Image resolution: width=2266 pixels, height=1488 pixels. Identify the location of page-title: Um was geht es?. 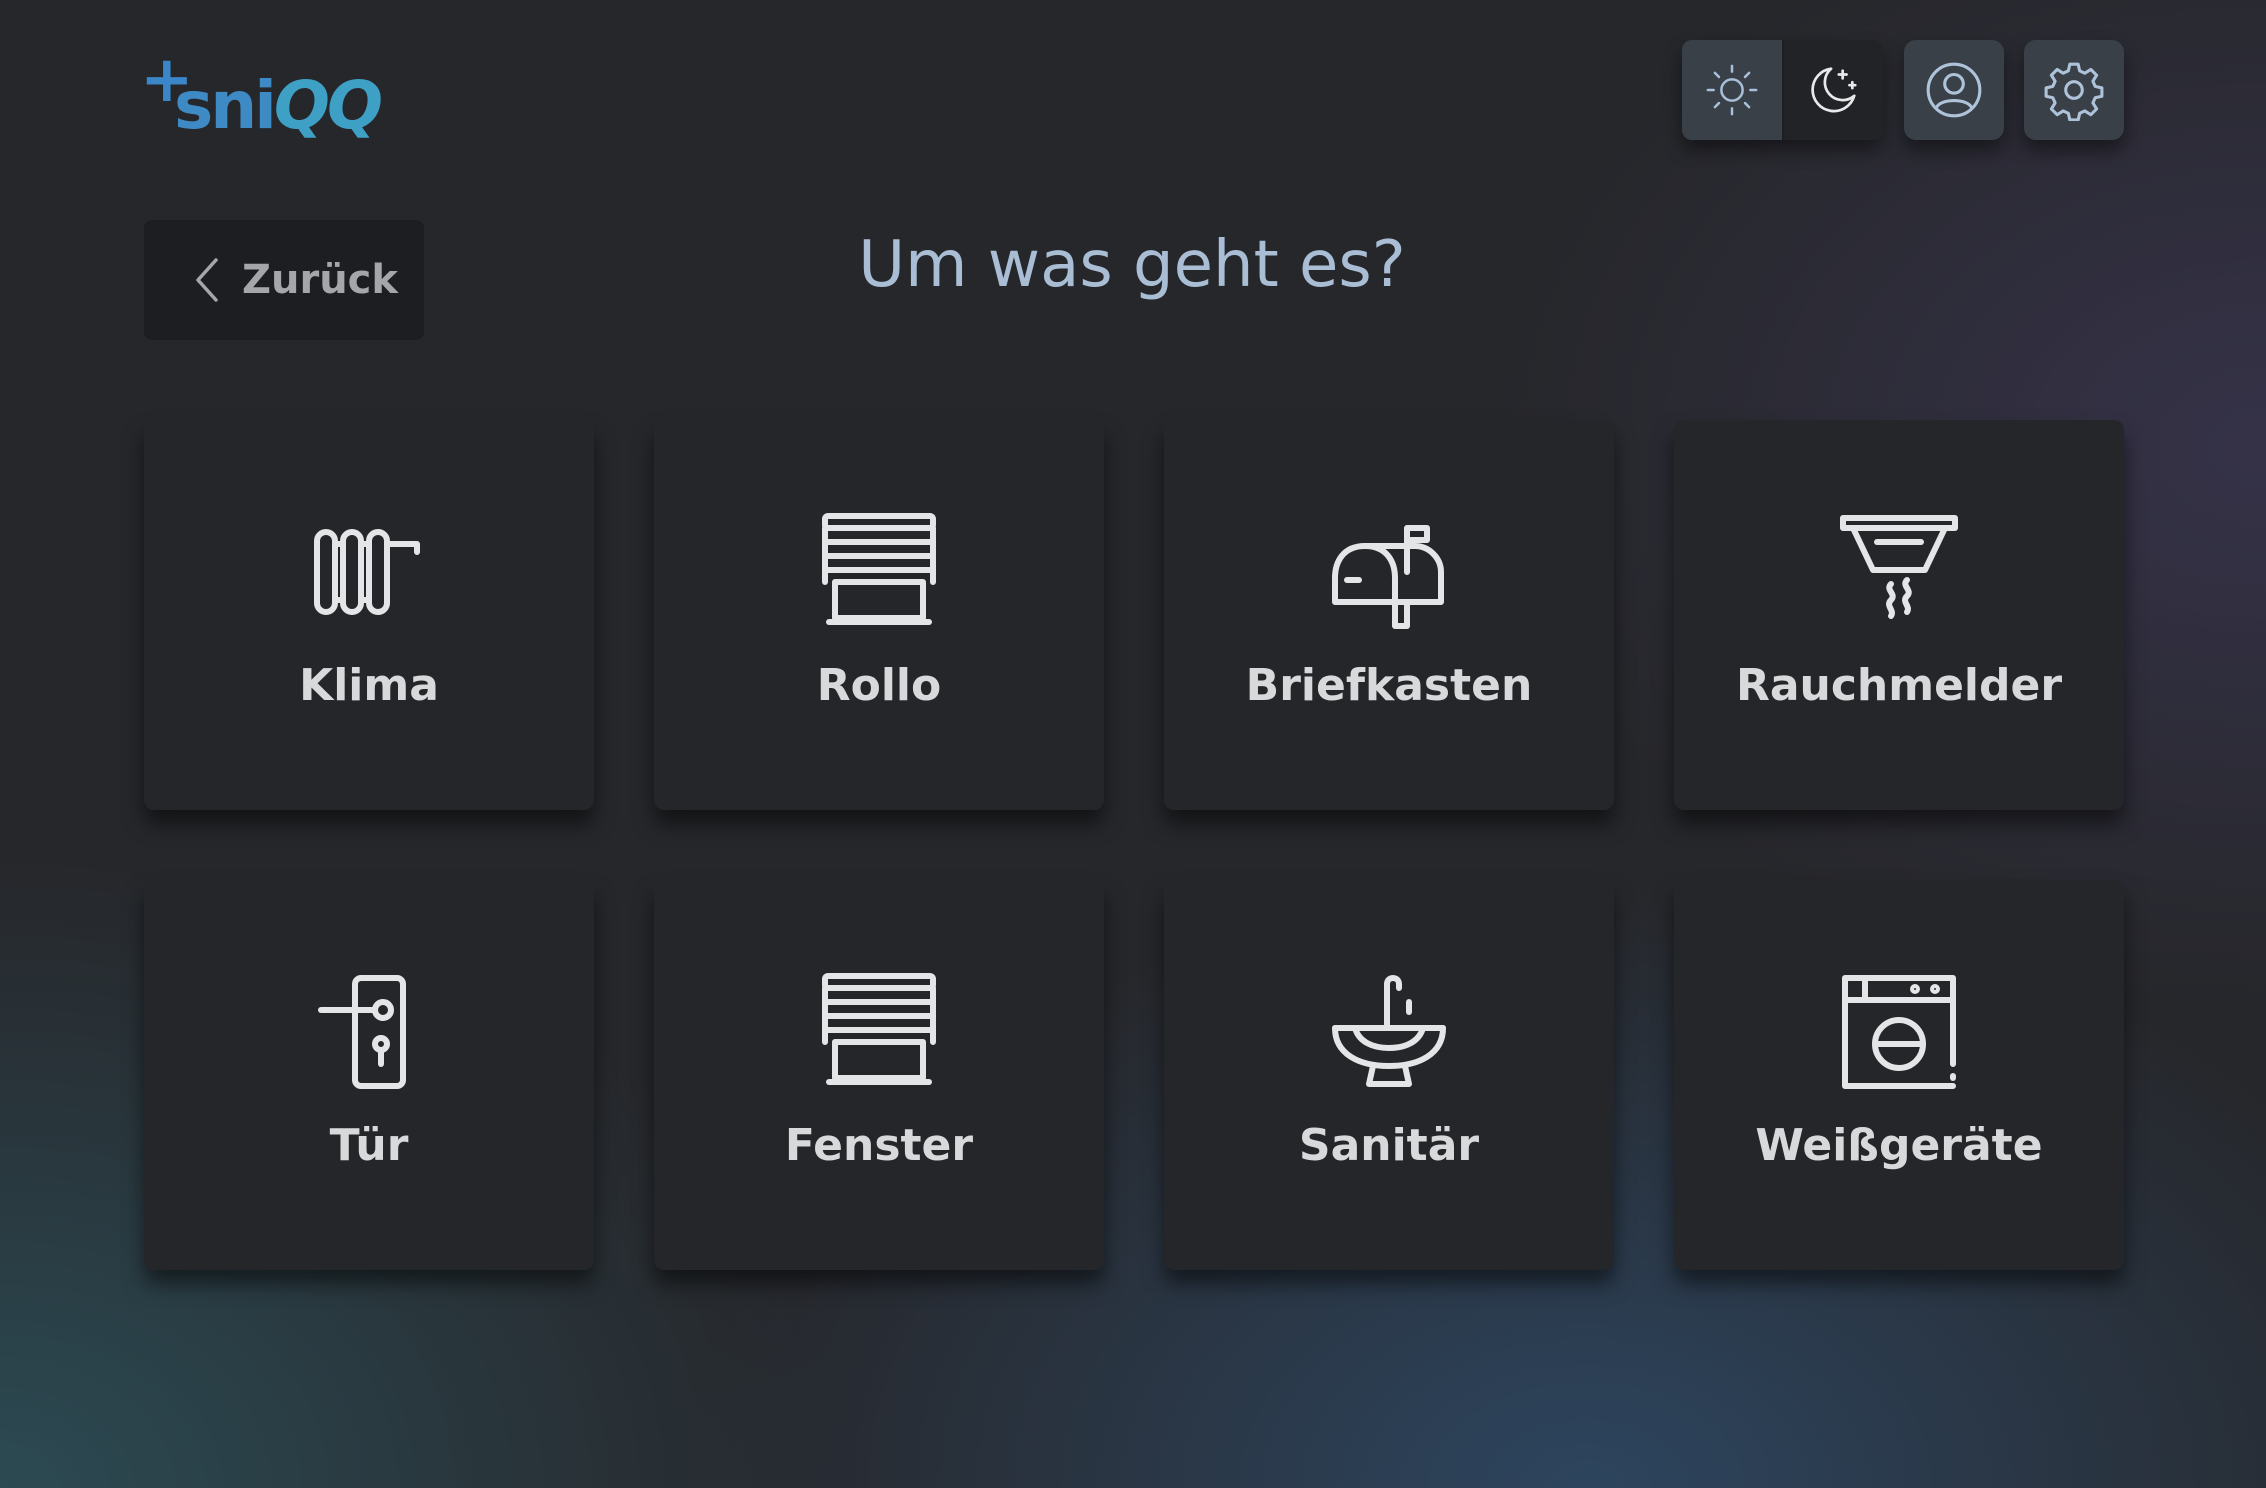
(1132, 265).